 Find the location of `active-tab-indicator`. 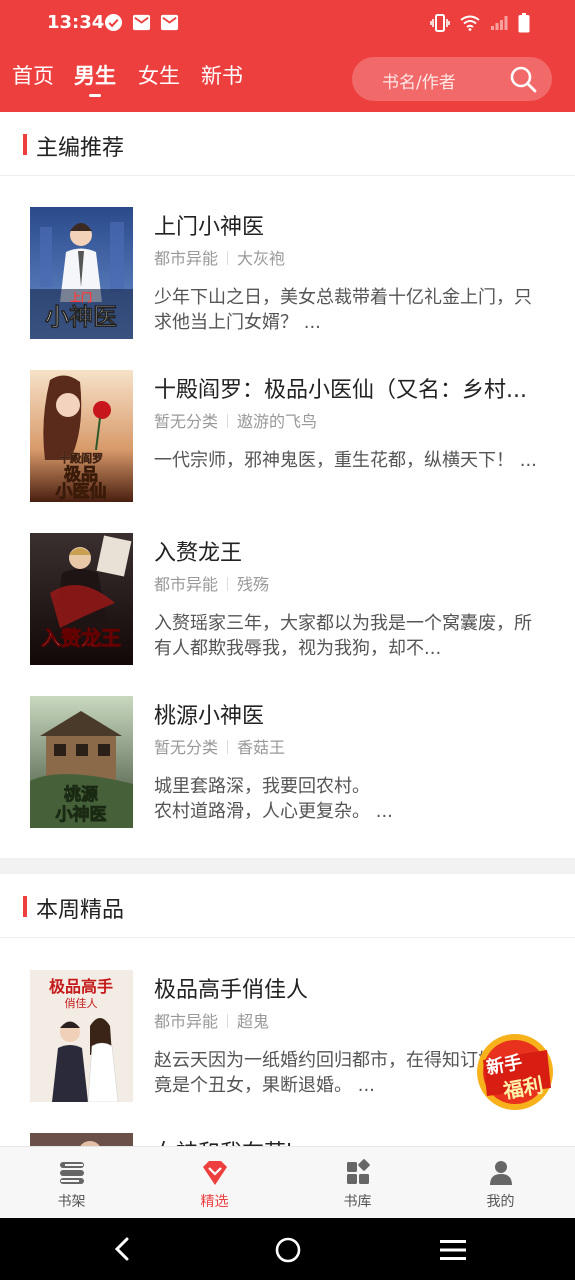

active-tab-indicator is located at coordinates (95, 95).